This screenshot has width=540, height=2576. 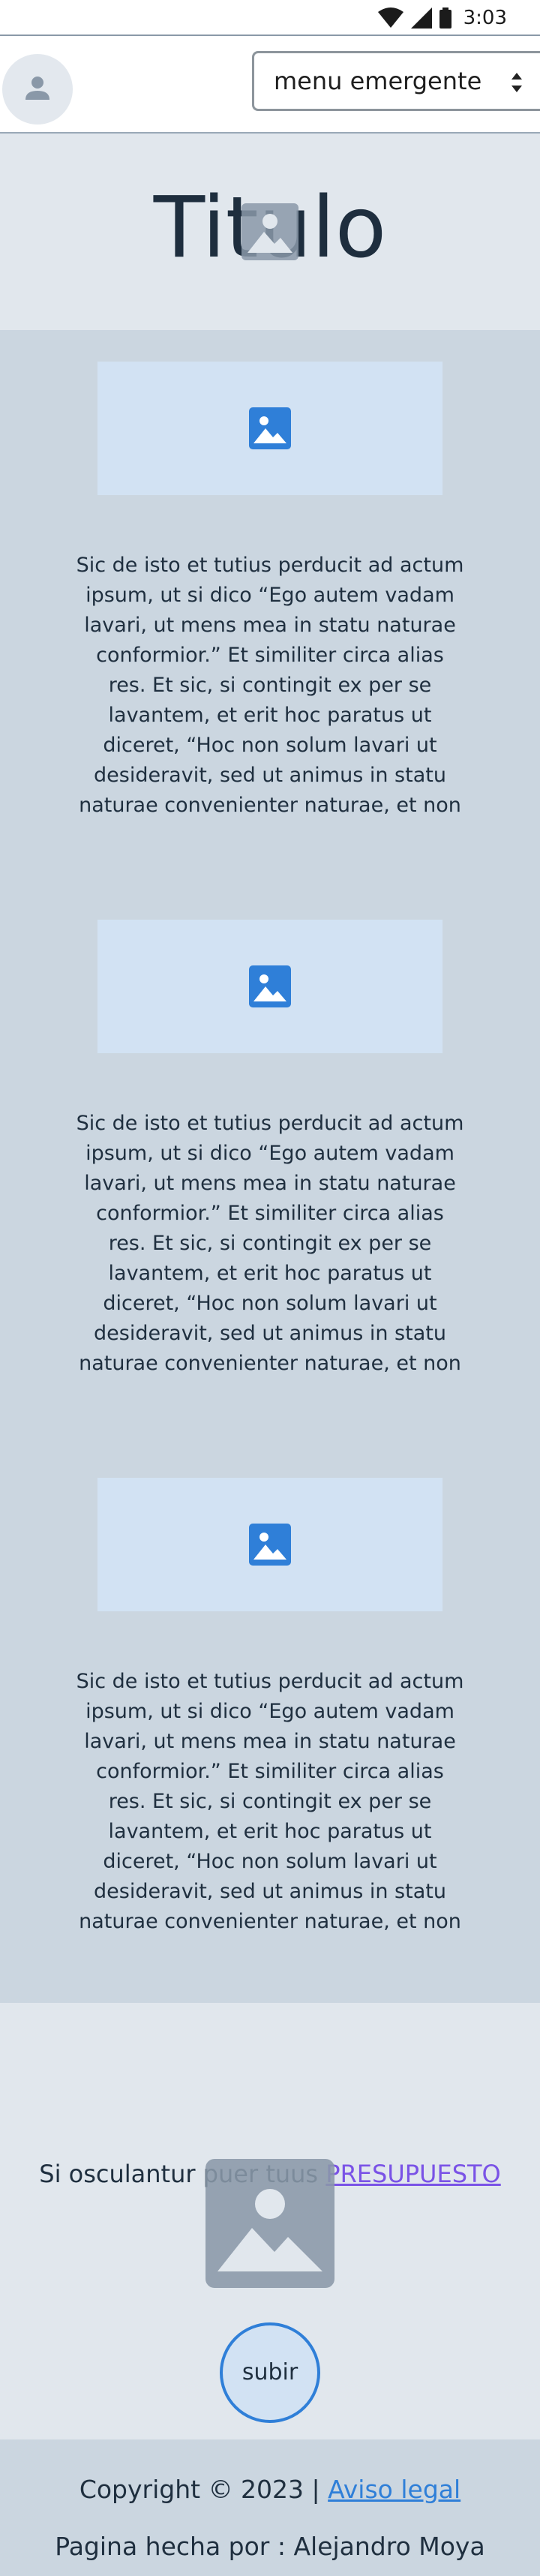 What do you see at coordinates (391, 18) in the screenshot?
I see `wifi-icon` at bounding box center [391, 18].